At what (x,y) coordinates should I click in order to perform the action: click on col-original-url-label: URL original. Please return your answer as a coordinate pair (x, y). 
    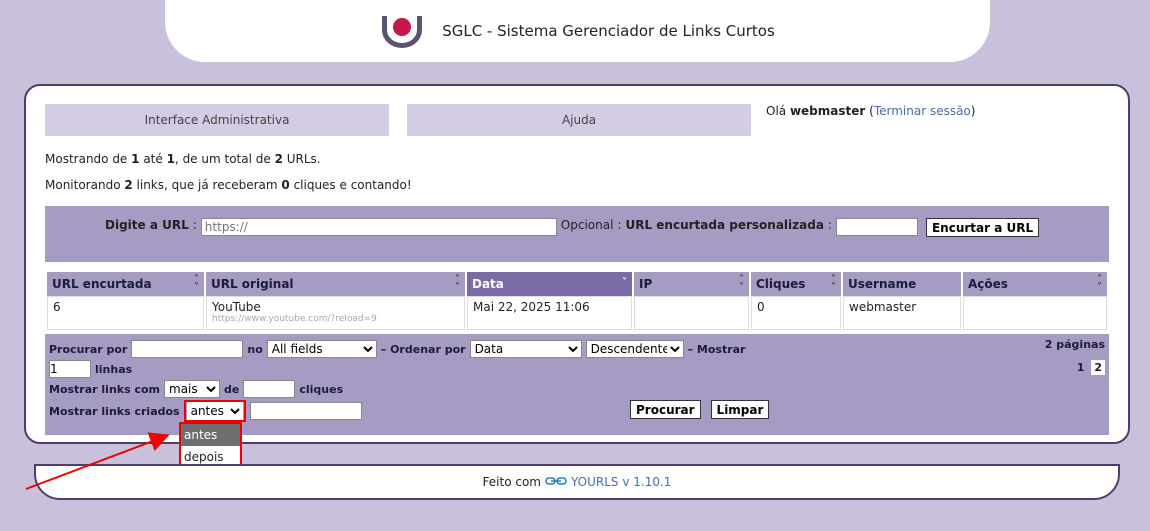
    Looking at the image, I should click on (252, 284).